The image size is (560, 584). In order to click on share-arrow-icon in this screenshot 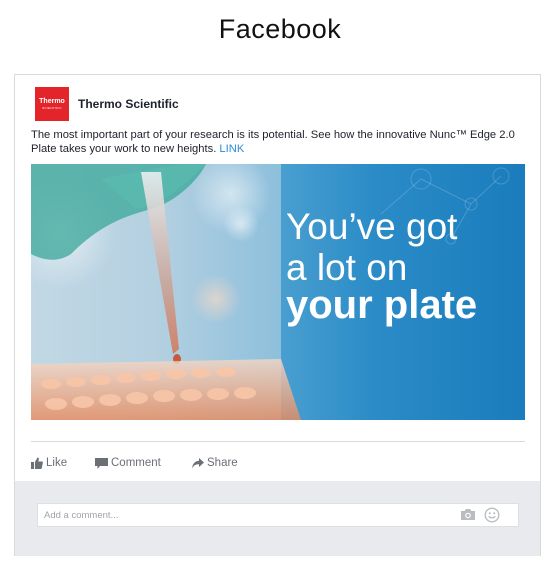, I will do `click(198, 462)`.